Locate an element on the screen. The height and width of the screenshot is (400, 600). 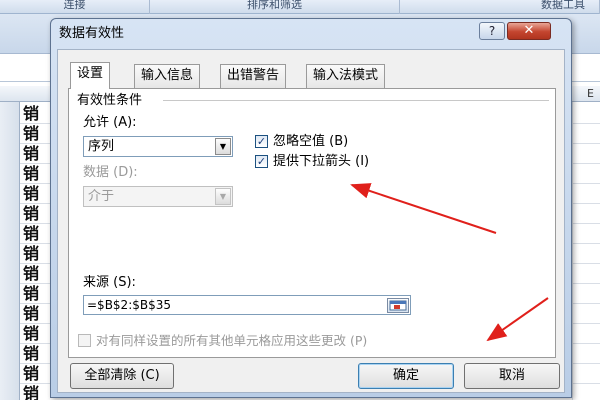
column-header-e: E is located at coordinates (590, 94).